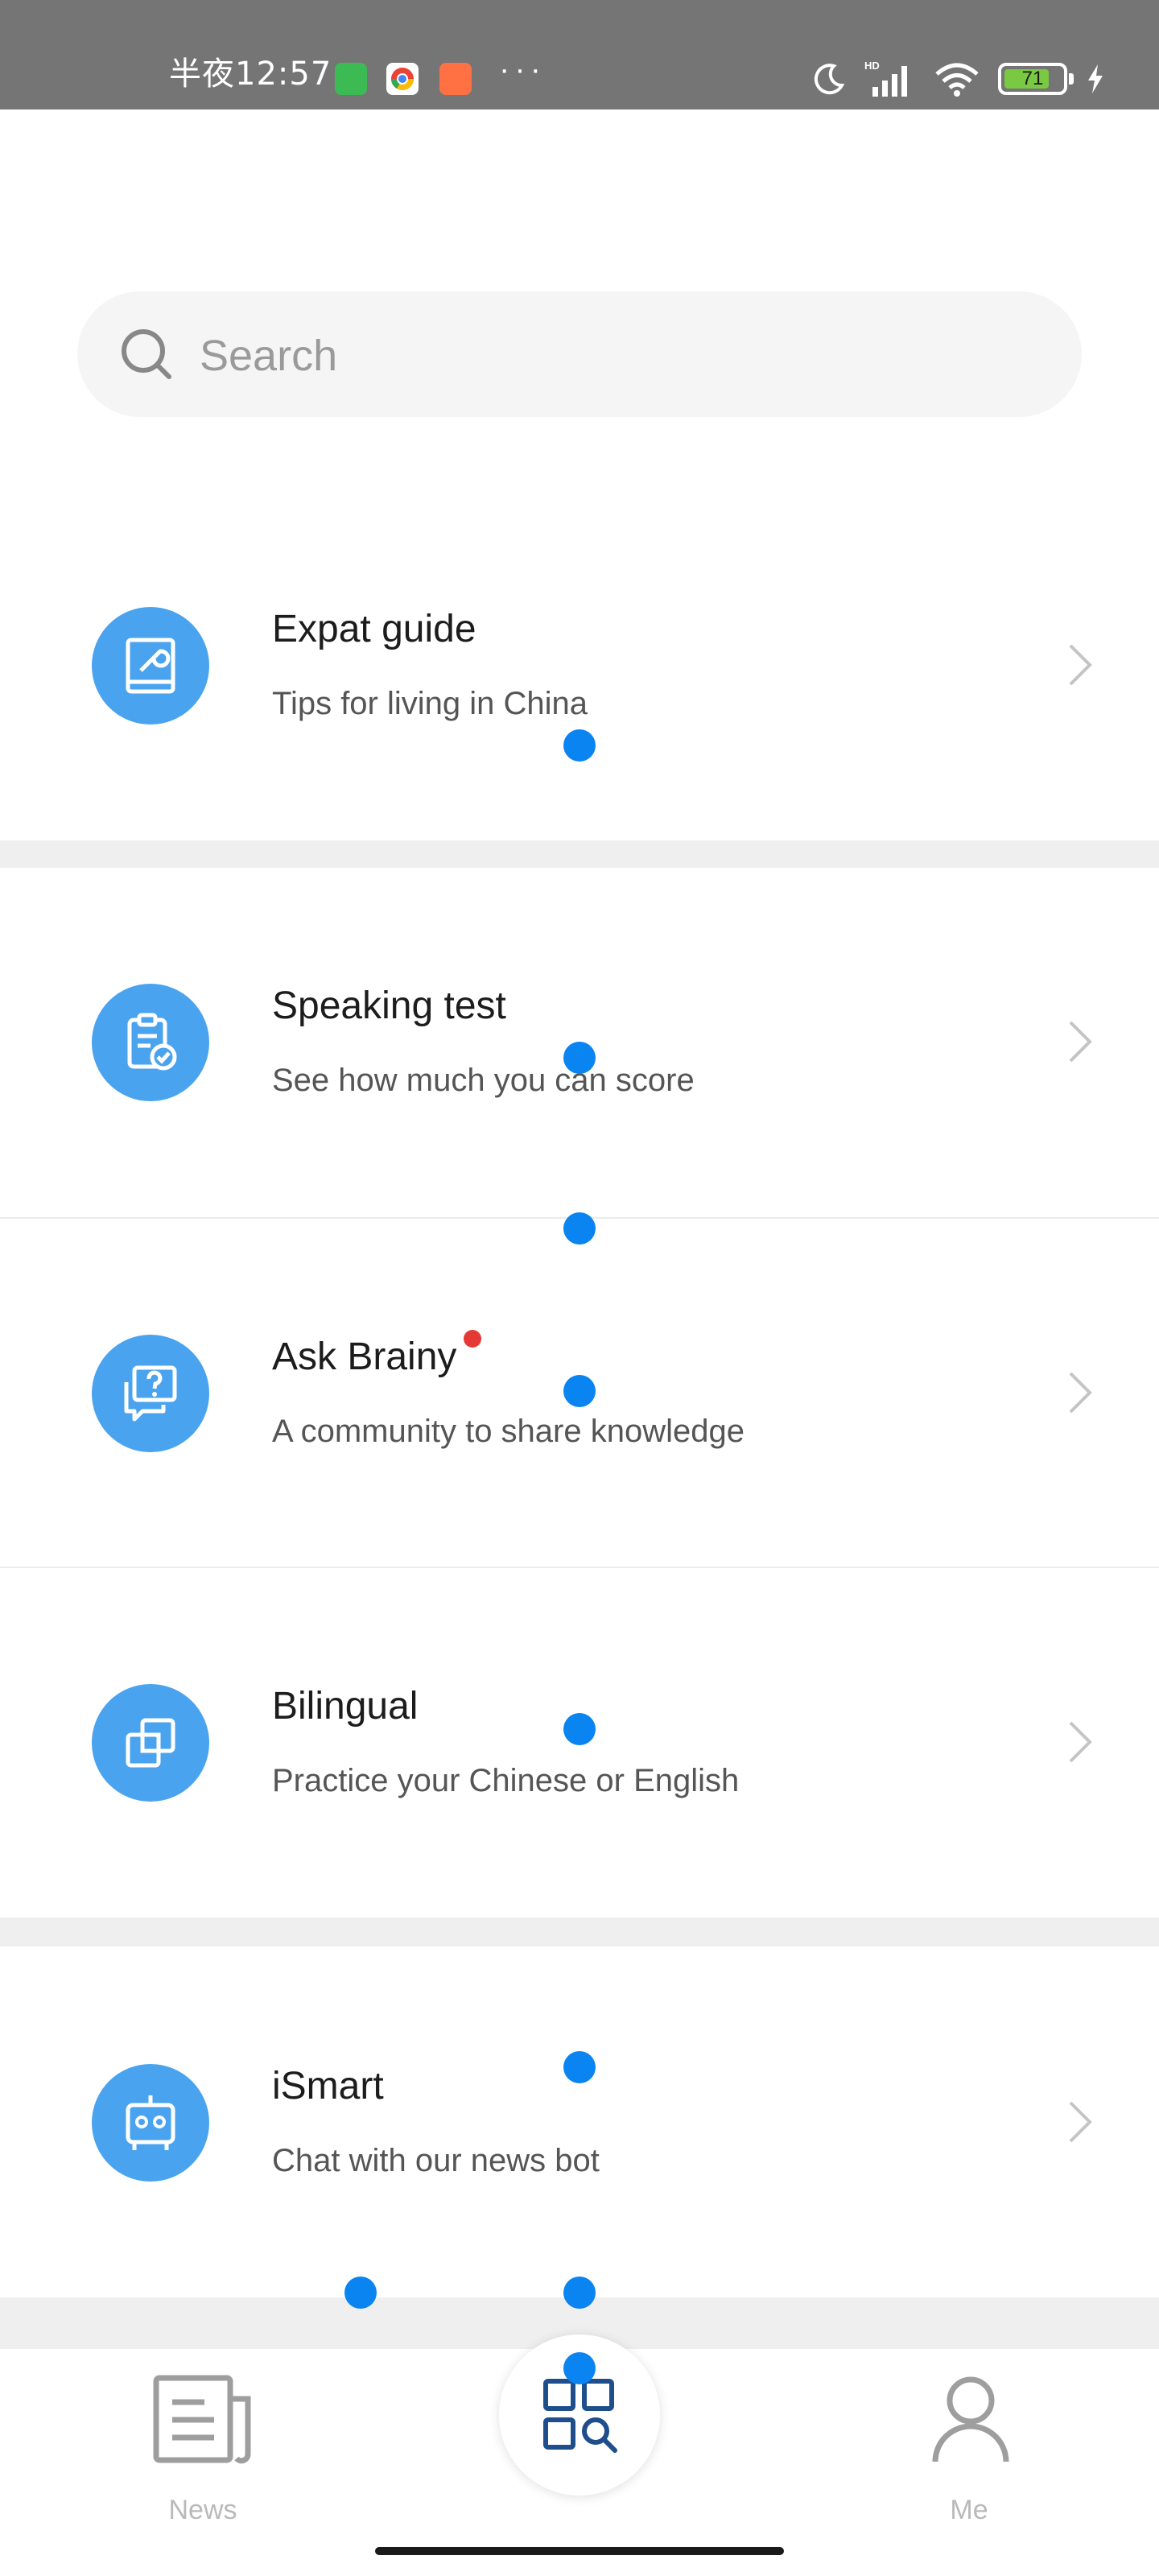 This screenshot has height=2576, width=1159. Describe the element at coordinates (389, 1006) in the screenshot. I see `list-item-title: Speaking test` at that location.